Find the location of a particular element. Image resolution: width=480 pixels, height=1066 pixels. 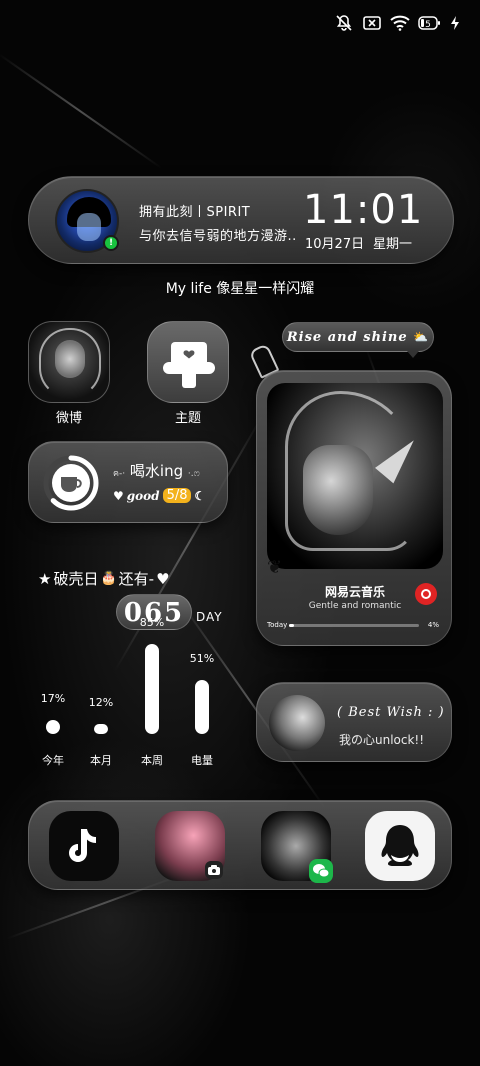

theme-icon is located at coordinates (188, 362).